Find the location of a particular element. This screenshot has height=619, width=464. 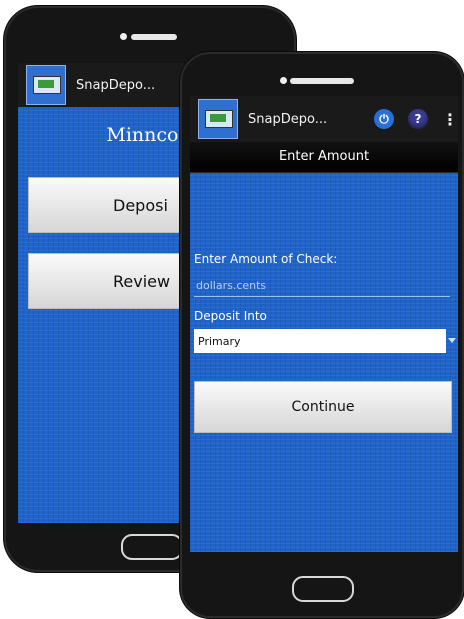

overflow-menu-icon: ⋮ is located at coordinates (450, 119).